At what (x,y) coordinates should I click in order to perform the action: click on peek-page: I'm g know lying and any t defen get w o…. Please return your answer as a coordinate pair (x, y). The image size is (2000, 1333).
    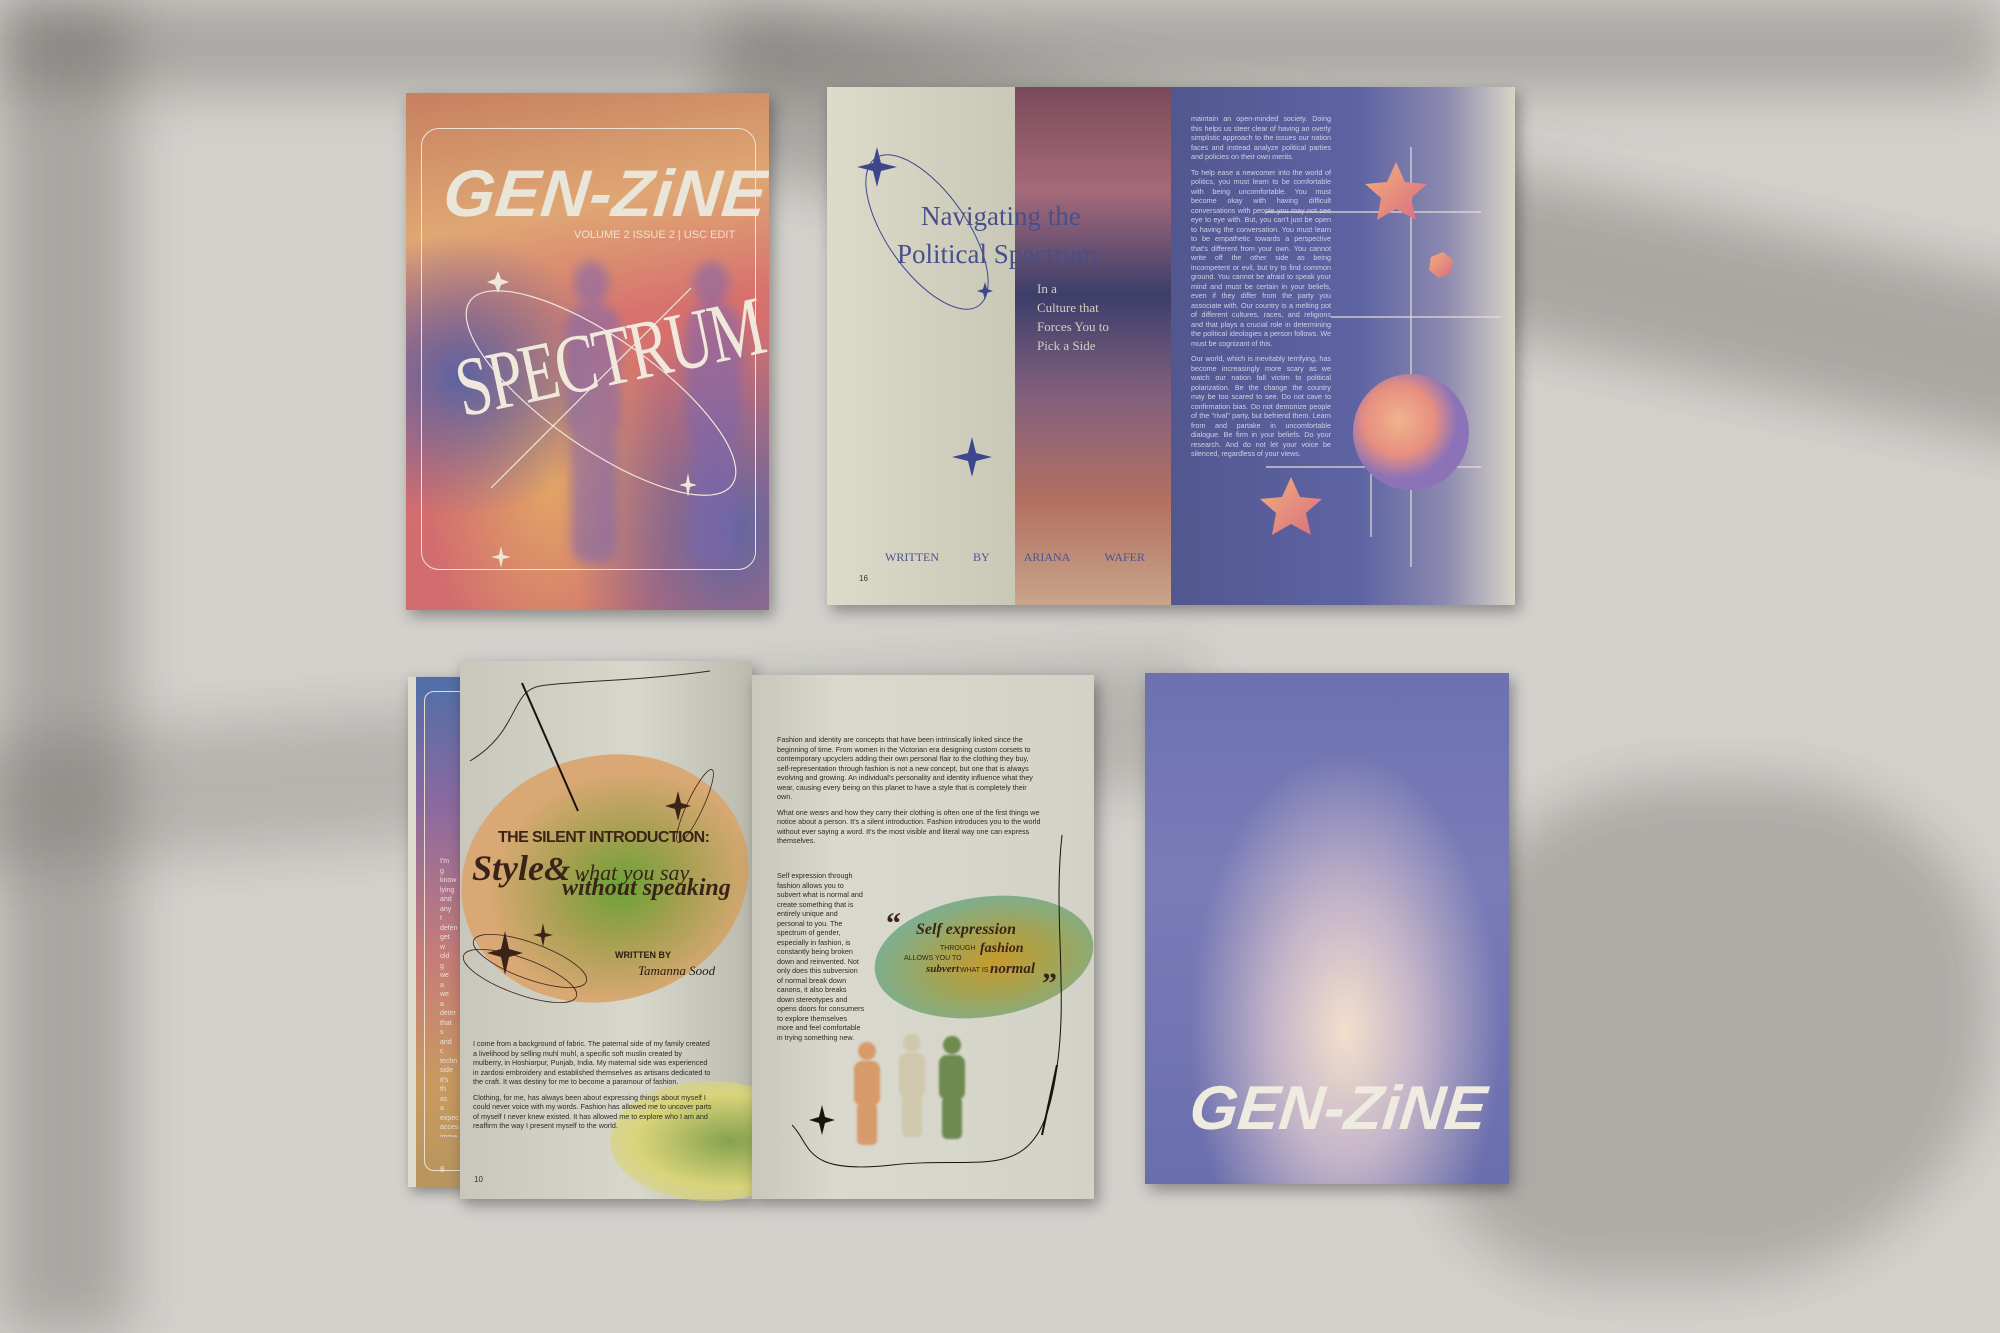
    Looking at the image, I should click on (446, 932).